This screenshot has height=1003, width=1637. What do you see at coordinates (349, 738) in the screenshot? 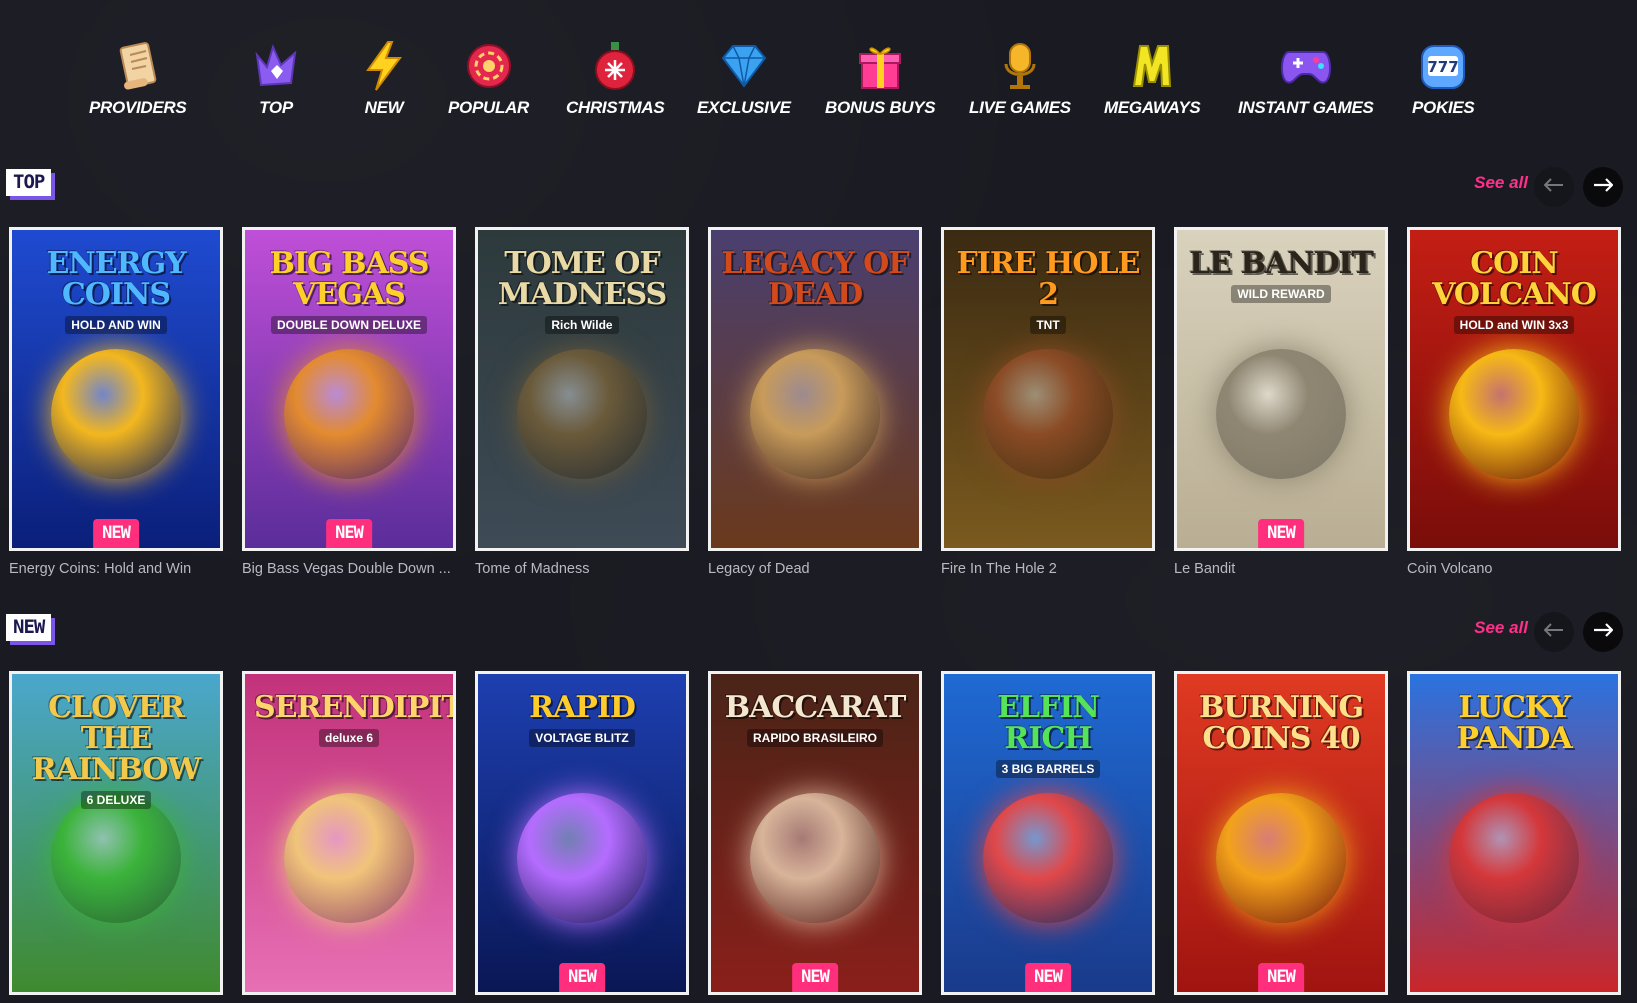
I see `game-art-subtitle: deluxe 6` at bounding box center [349, 738].